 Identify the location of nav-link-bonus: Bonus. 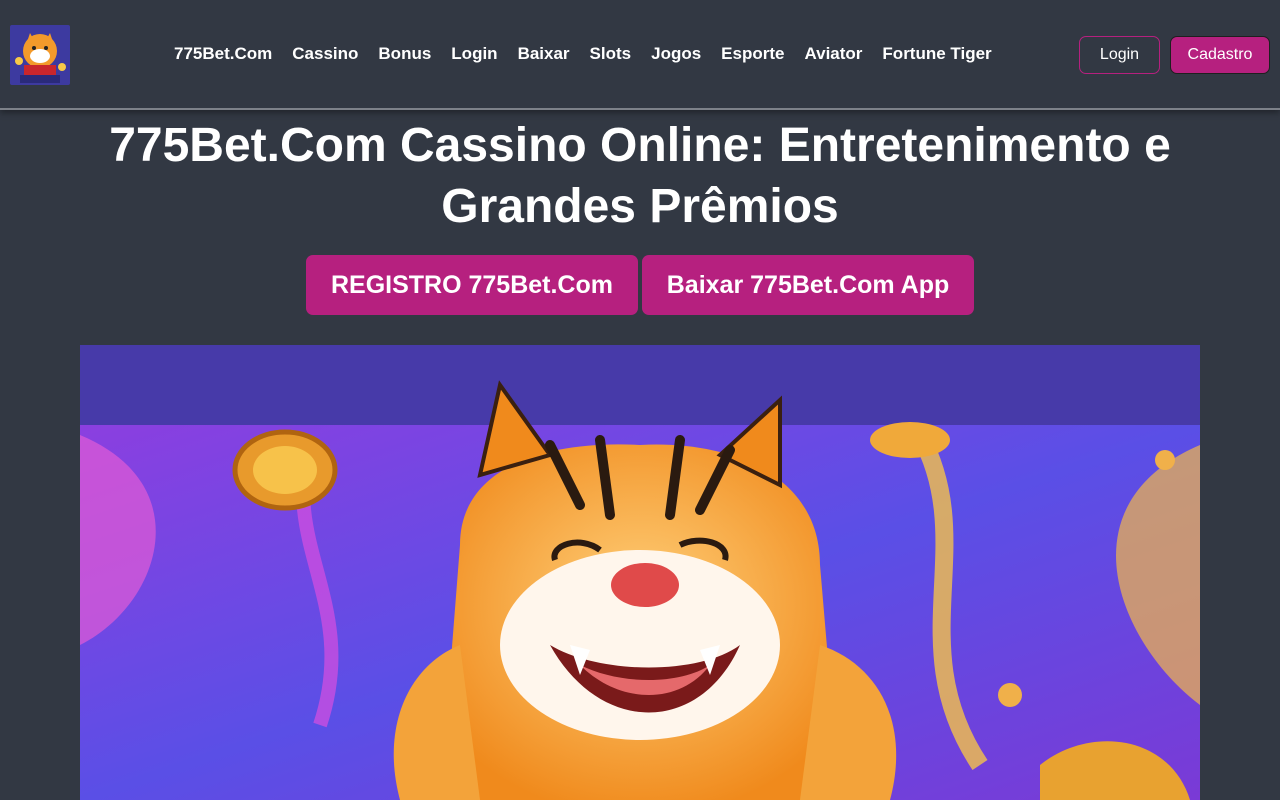
(404, 54).